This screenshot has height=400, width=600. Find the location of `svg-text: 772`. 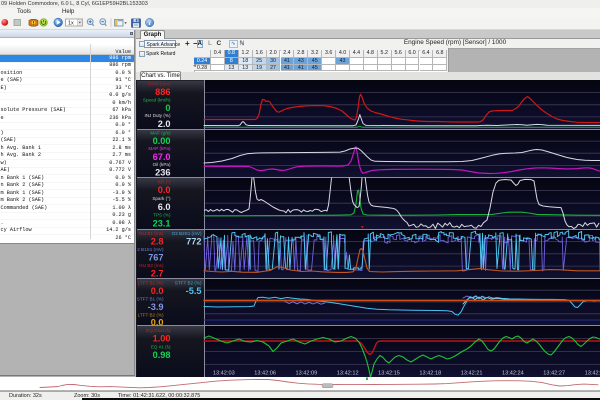

svg-text: 772 is located at coordinates (193, 242).